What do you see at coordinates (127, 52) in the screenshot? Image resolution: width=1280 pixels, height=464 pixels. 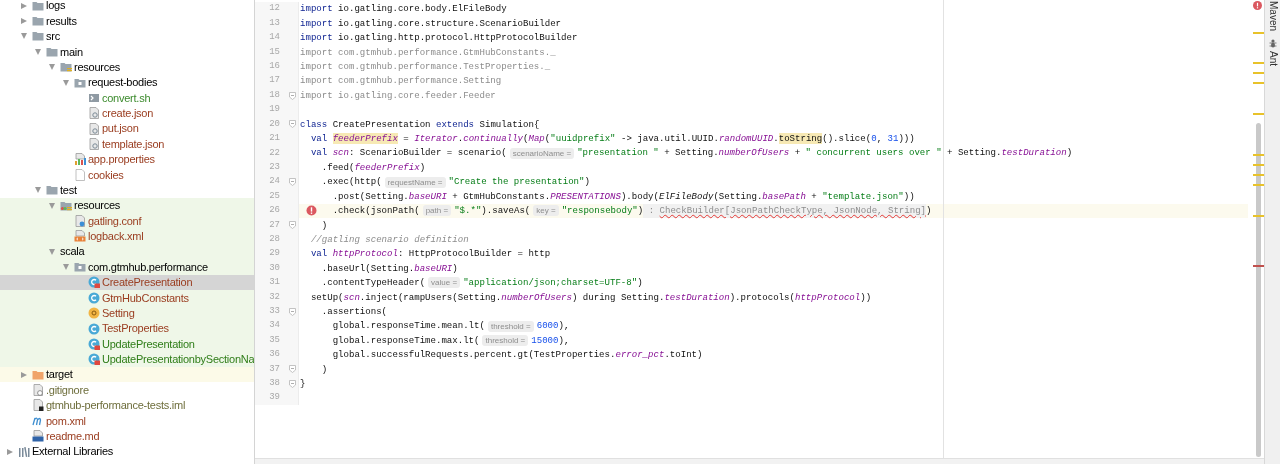 I see `tree-item: main` at bounding box center [127, 52].